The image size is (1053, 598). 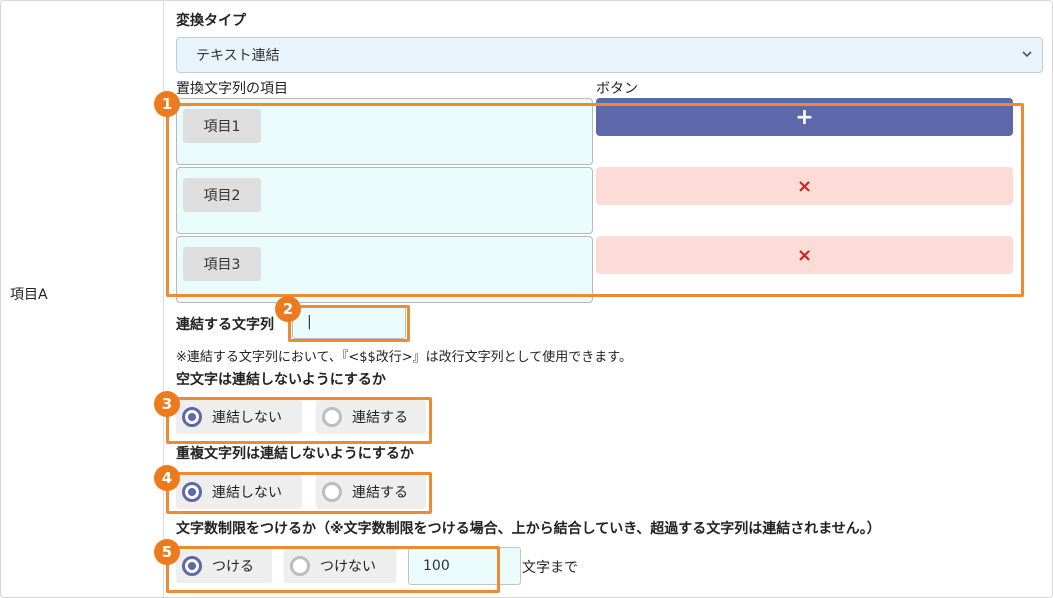 I want to click on join-string-note: ※連結する文字列において、『<$$改行>』は改行文字列として使用できます。, so click(x=404, y=357).